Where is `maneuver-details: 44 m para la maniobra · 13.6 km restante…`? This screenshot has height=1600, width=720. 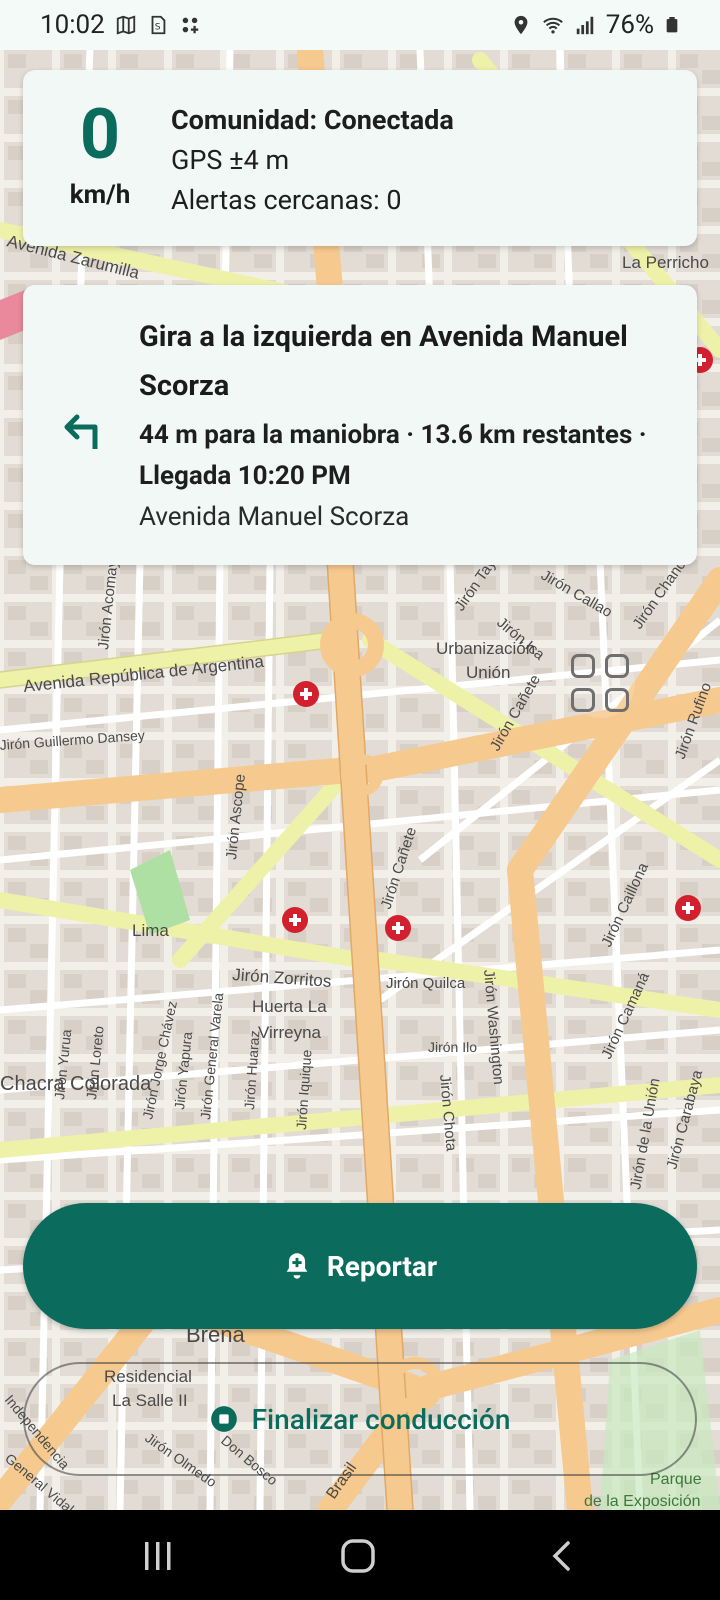 maneuver-details: 44 m para la maniobra · 13.6 km restante… is located at coordinates (393, 455).